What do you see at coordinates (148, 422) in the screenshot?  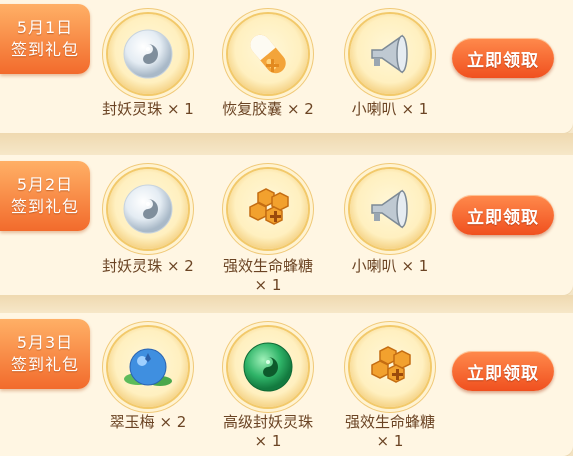 I see `item-label: 翠玉梅 × 2` at bounding box center [148, 422].